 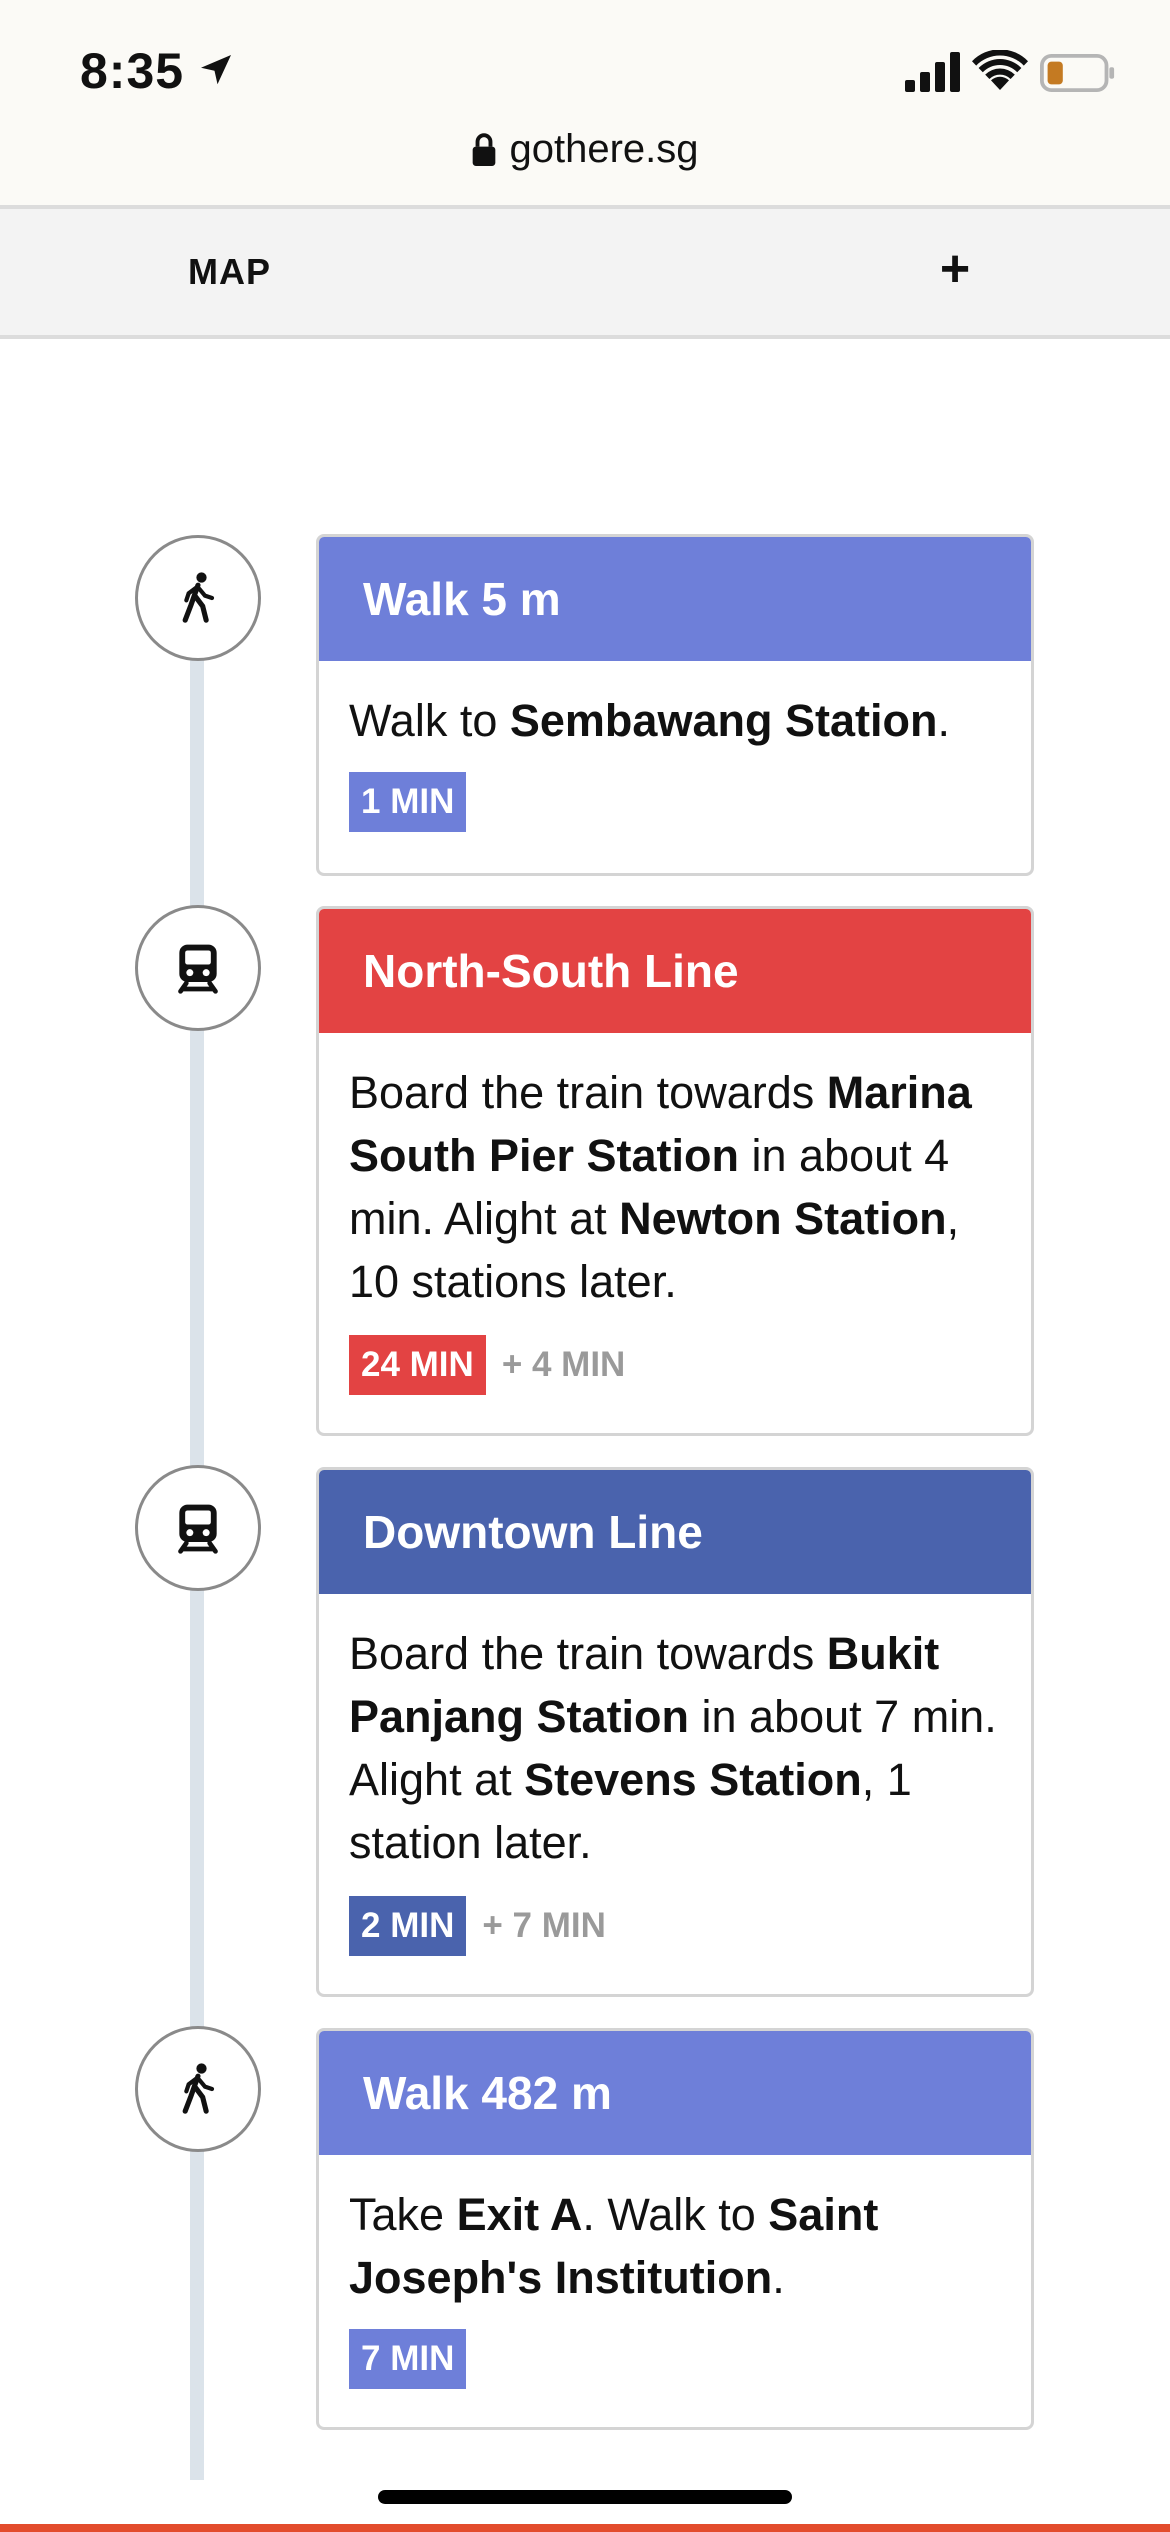 What do you see at coordinates (408, 2359) in the screenshot?
I see `duration-badge: 7 MIN` at bounding box center [408, 2359].